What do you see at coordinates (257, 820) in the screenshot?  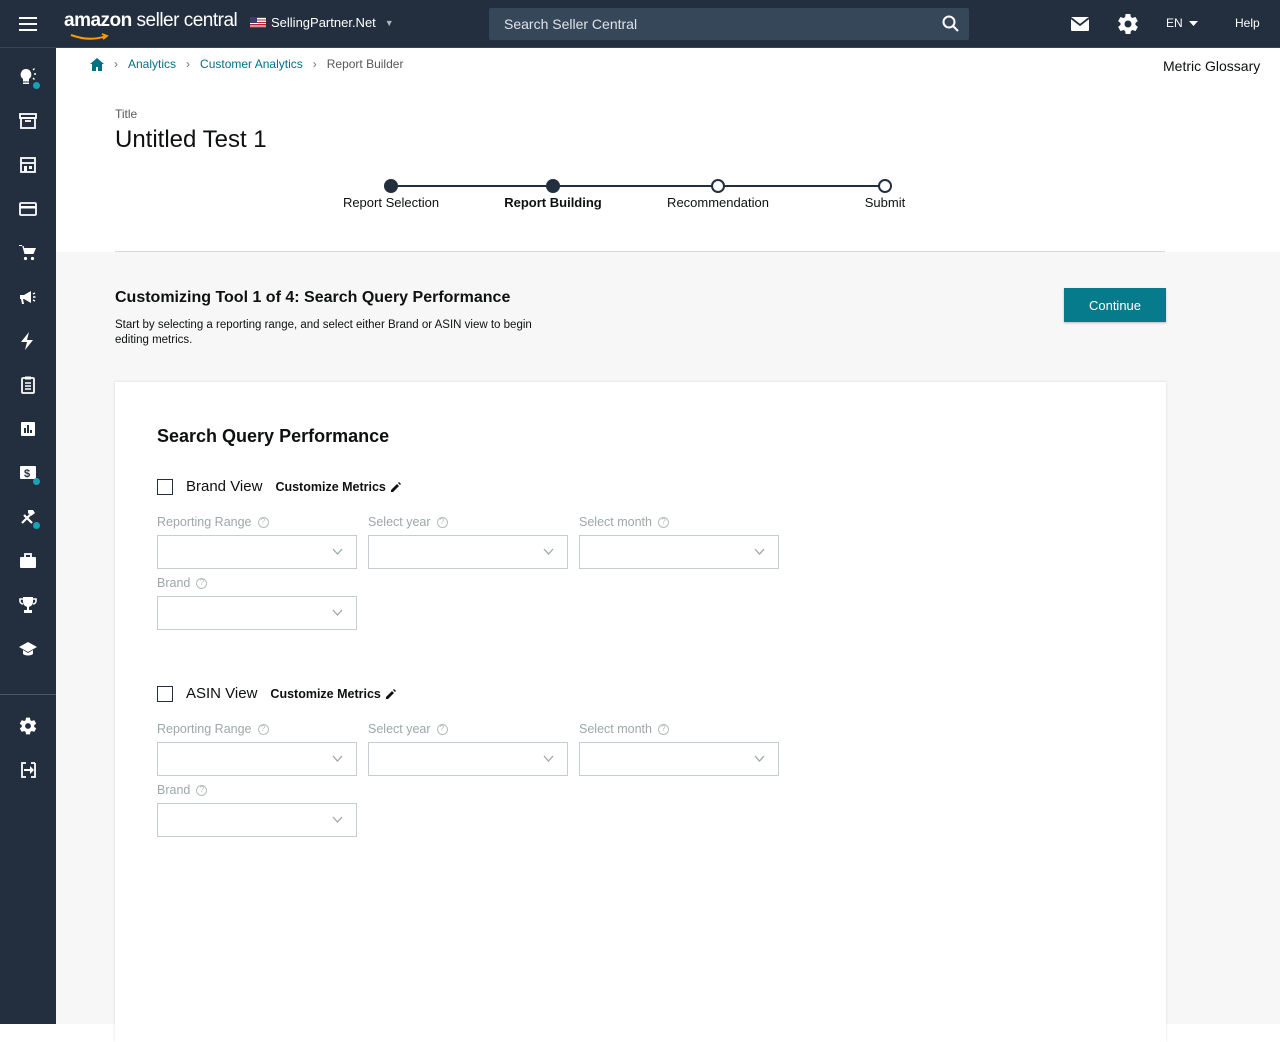 I see `asin-brand-select` at bounding box center [257, 820].